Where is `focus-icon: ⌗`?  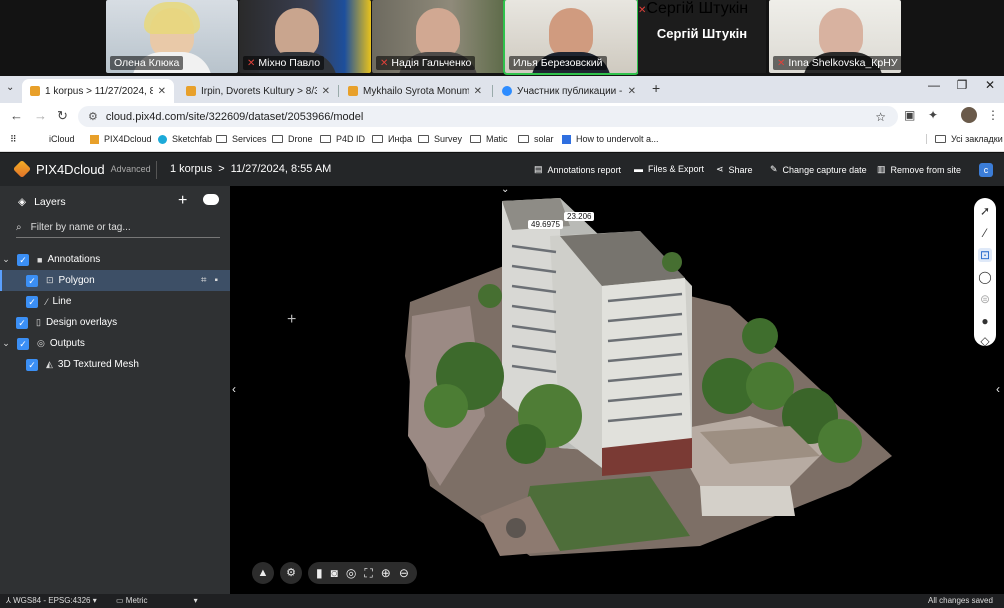 focus-icon: ⌗ is located at coordinates (204, 280).